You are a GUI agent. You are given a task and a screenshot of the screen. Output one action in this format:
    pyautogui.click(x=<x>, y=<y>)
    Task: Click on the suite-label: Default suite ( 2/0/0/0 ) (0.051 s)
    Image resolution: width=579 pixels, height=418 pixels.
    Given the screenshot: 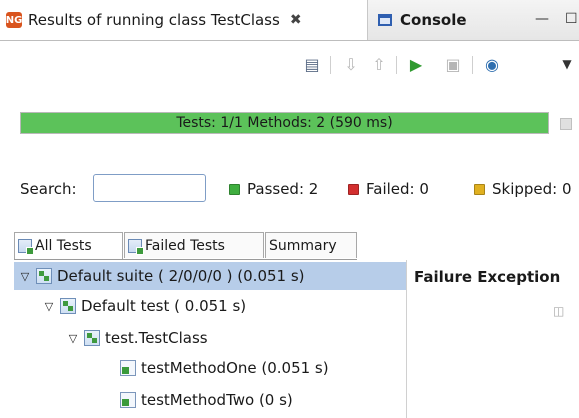 What is the action you would take?
    pyautogui.click(x=181, y=276)
    